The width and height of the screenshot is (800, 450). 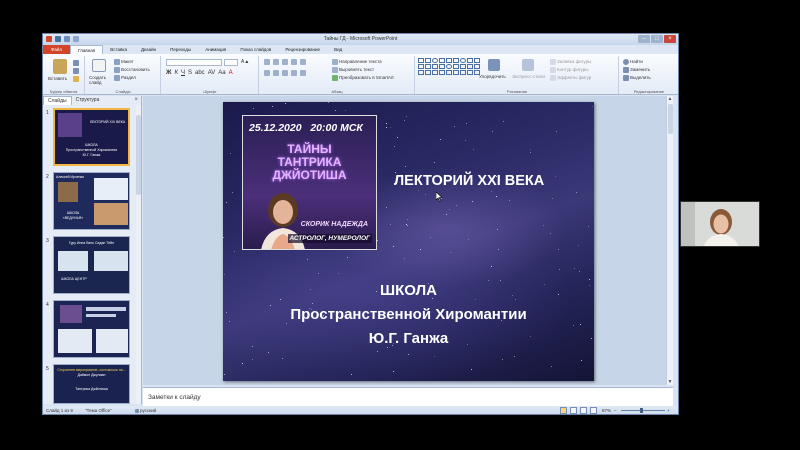 What do you see at coordinates (353, 70) in the screenshot?
I see `align-text-button: Выровнять текст` at bounding box center [353, 70].